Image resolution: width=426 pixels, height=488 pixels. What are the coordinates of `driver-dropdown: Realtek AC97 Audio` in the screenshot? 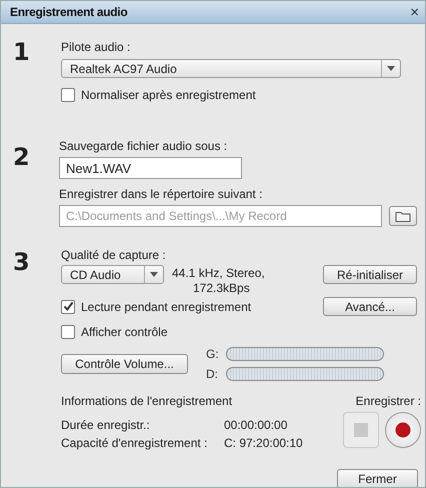 It's located at (231, 68).